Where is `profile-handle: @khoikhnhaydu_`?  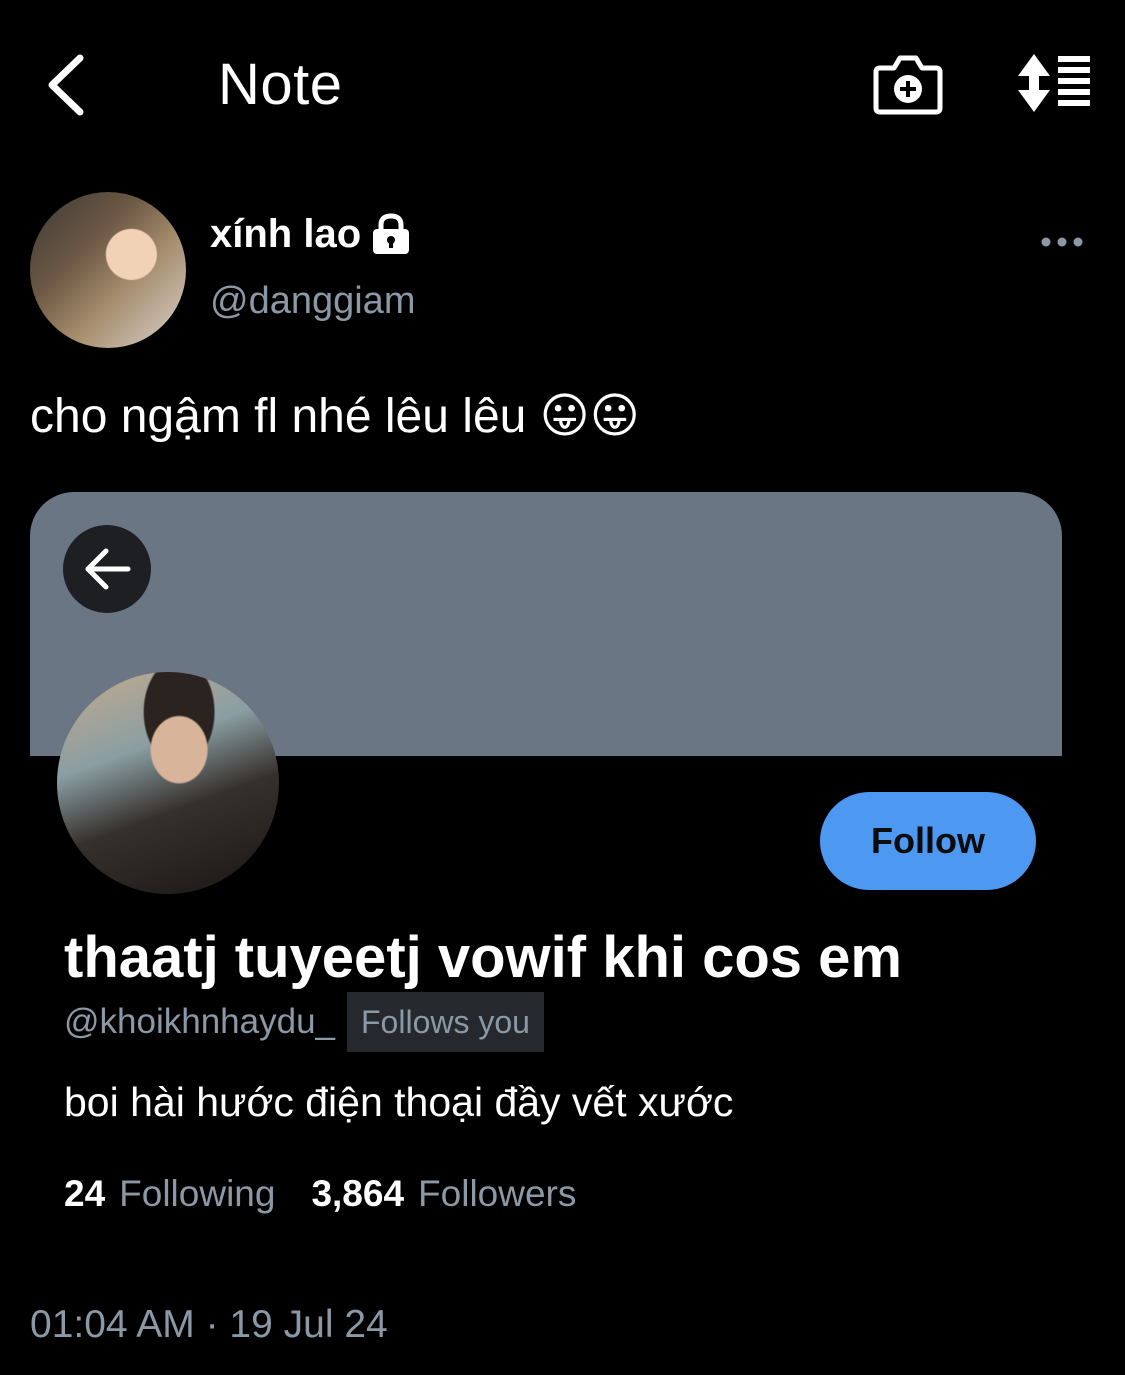
profile-handle: @khoikhnhaydu_ is located at coordinates (199, 1021).